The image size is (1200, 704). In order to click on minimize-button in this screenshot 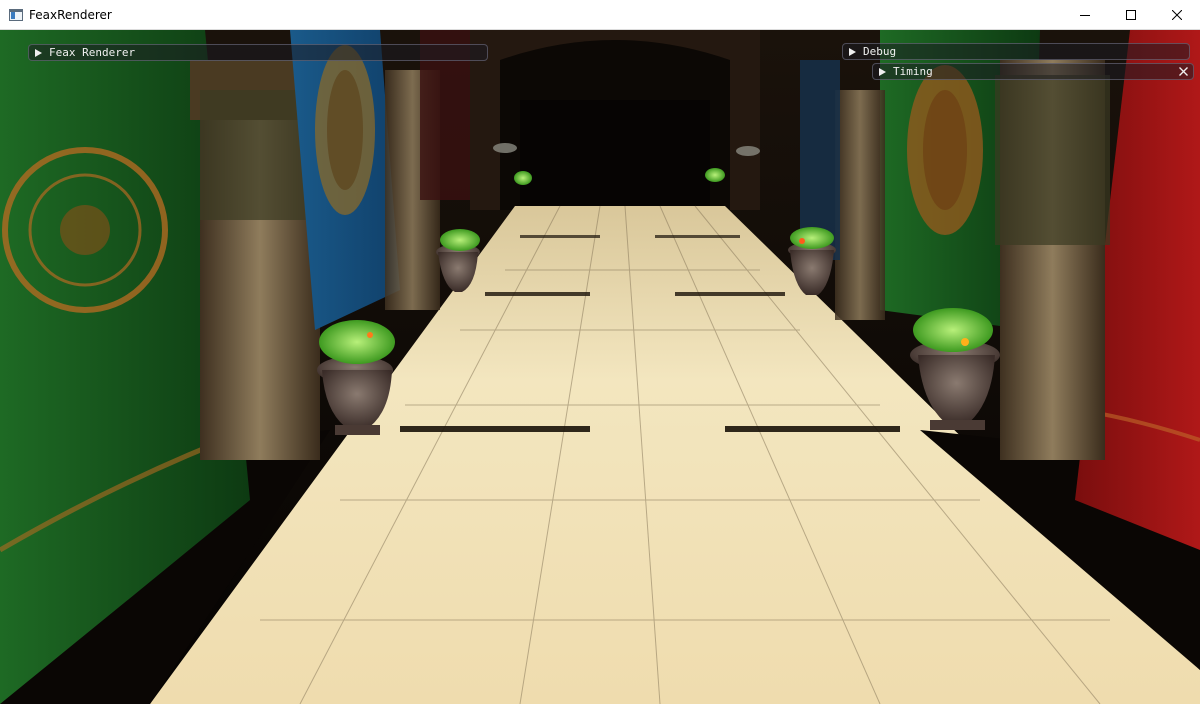, I will do `click(1085, 15)`.